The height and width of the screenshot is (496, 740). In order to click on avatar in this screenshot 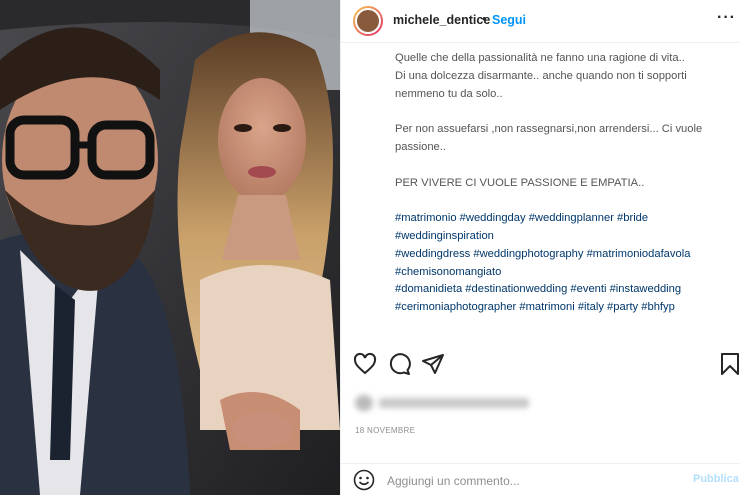, I will do `click(368, 21)`.